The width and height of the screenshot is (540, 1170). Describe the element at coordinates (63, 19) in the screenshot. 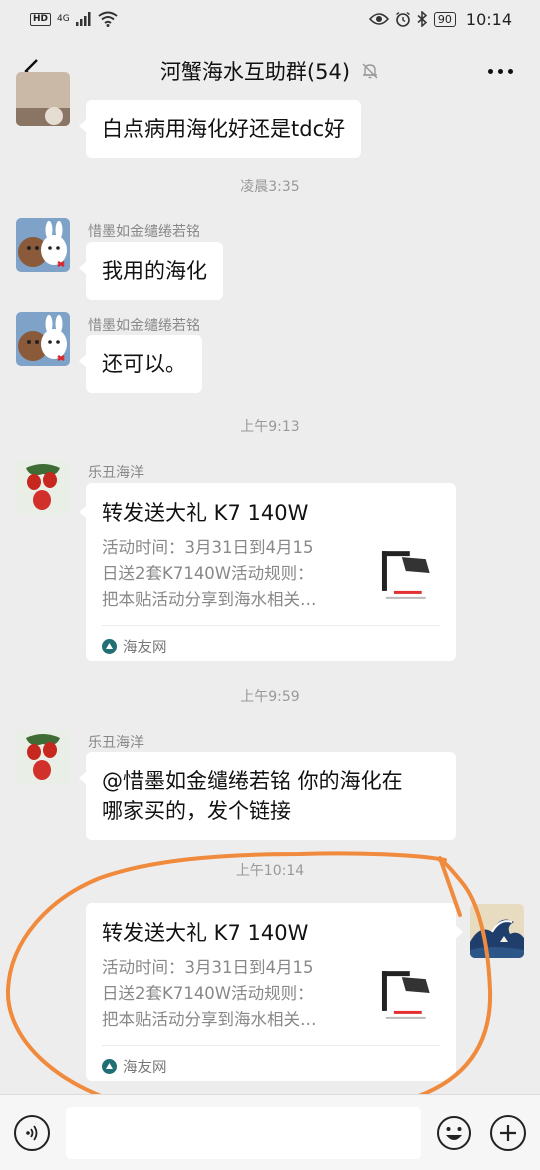

I see `network-type: 4G` at that location.